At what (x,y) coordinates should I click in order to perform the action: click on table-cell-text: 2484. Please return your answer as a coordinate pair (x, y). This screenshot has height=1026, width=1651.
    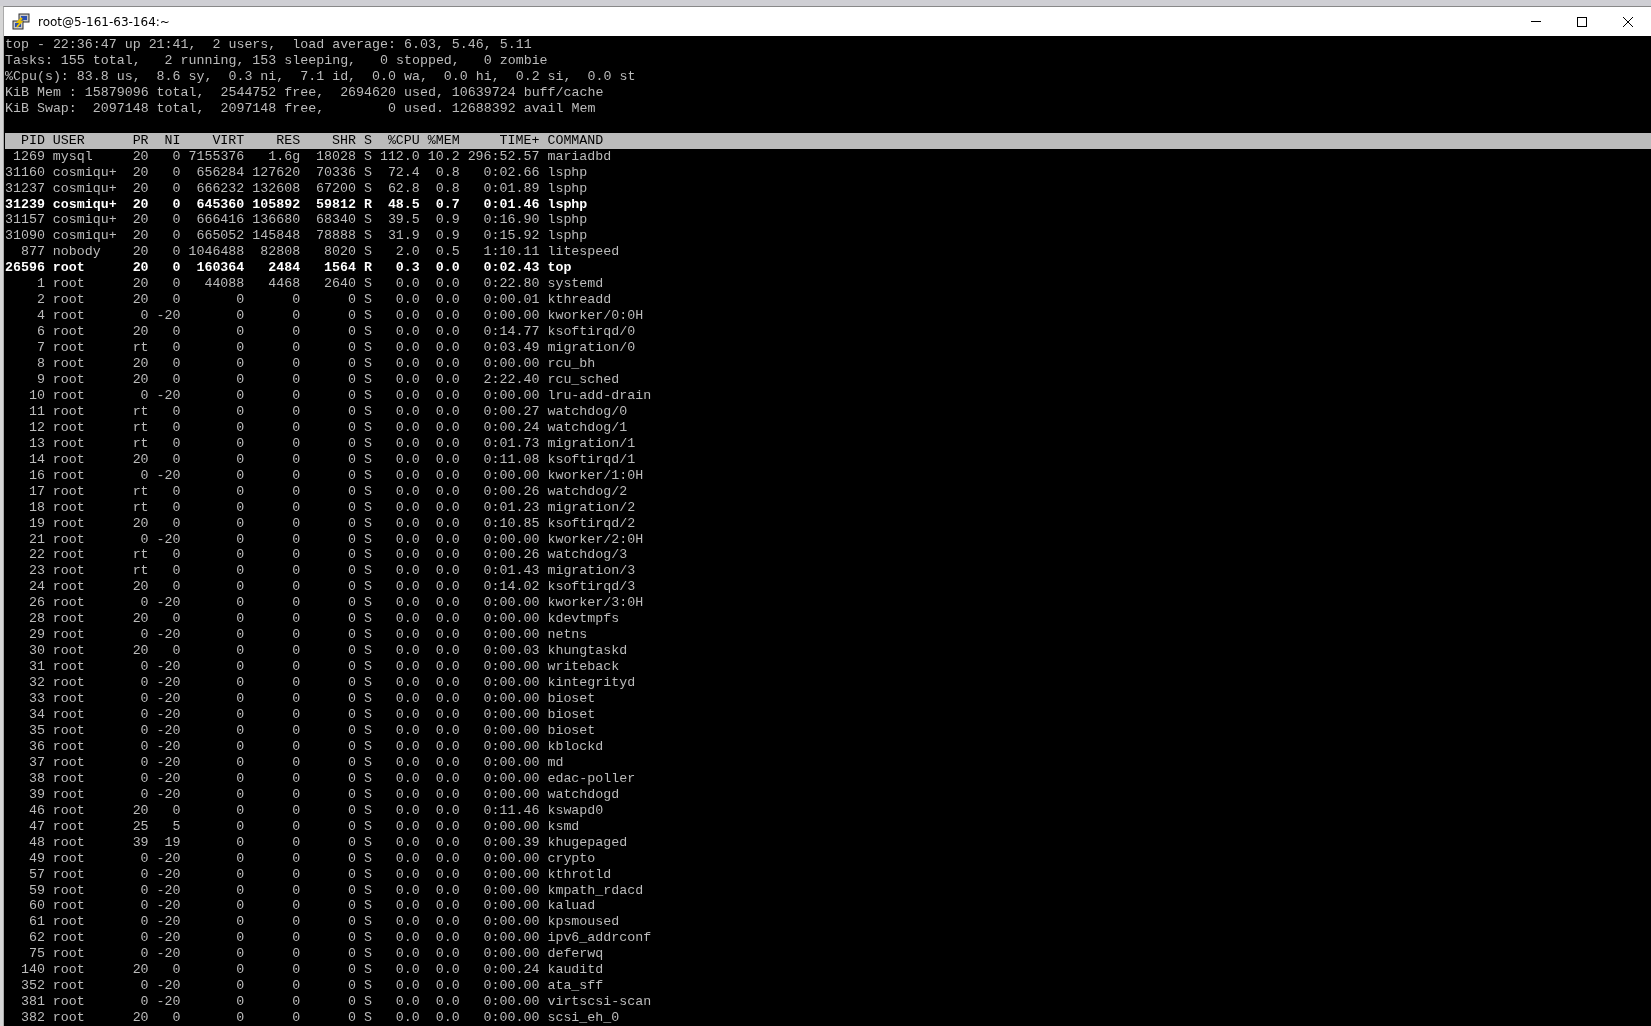
    Looking at the image, I should click on (284, 268).